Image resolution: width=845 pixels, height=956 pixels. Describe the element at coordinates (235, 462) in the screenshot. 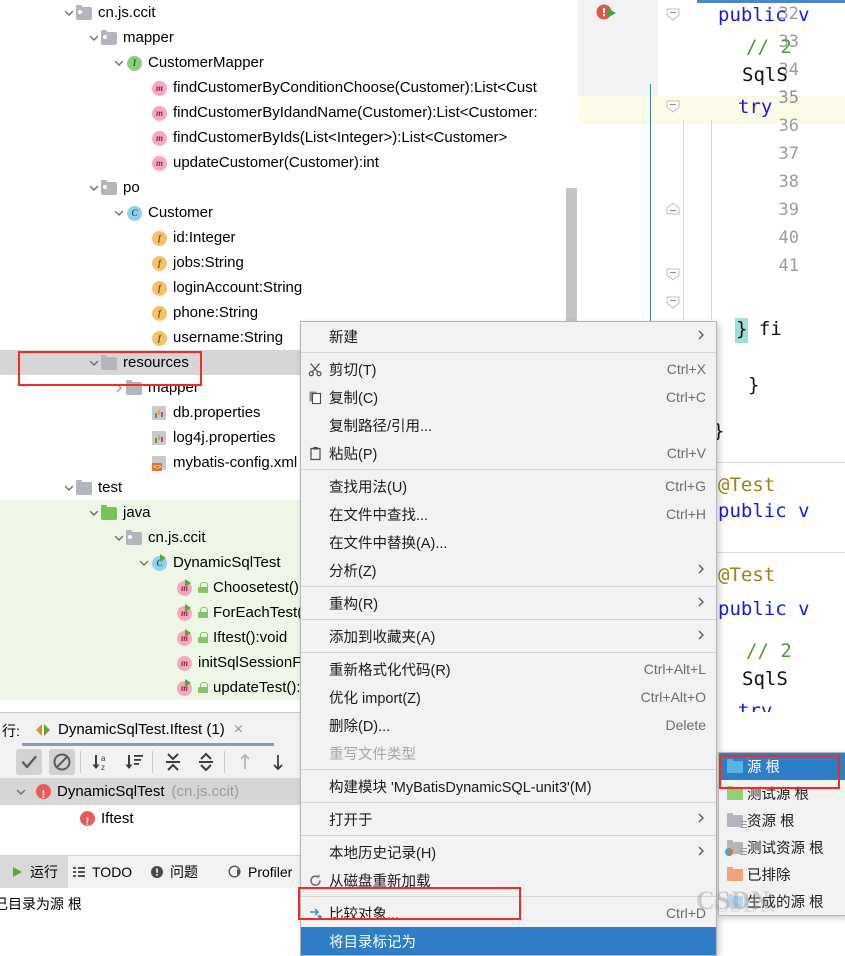

I see `tree-node-label: mybatis-config.xml` at that location.